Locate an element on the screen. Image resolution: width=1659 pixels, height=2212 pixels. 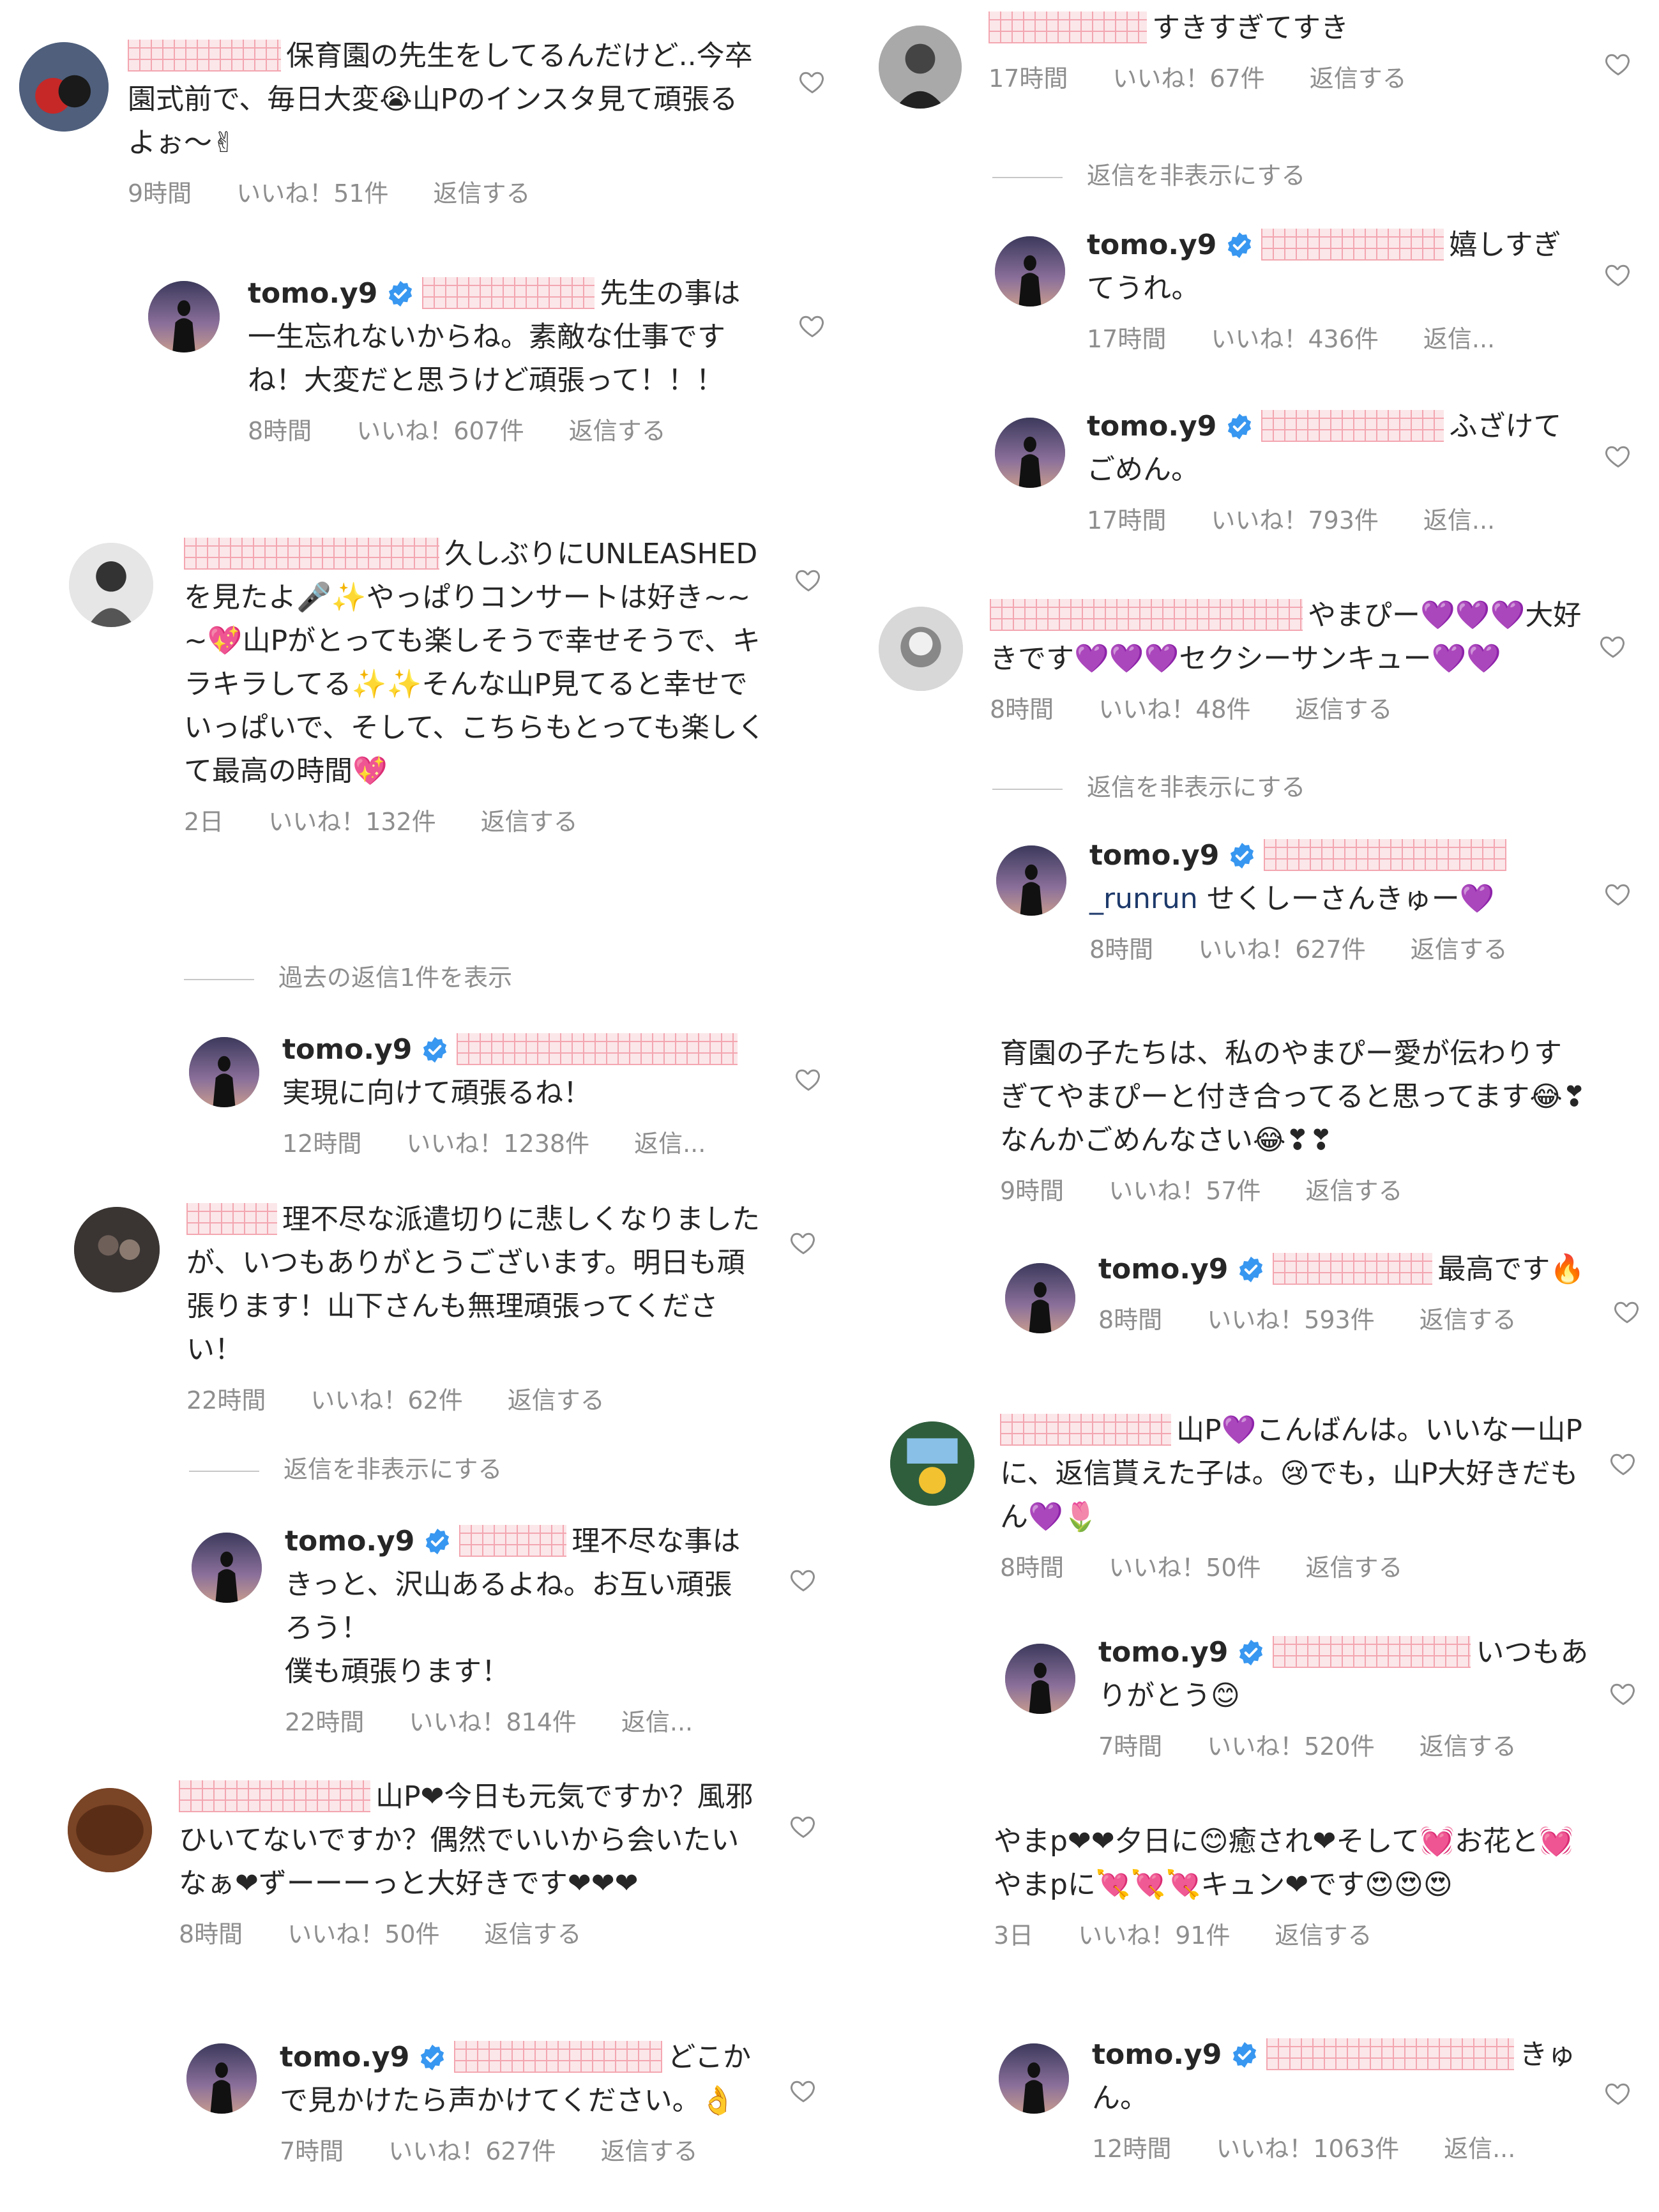
likes-count: いいね！91件 is located at coordinates (1154, 1936).